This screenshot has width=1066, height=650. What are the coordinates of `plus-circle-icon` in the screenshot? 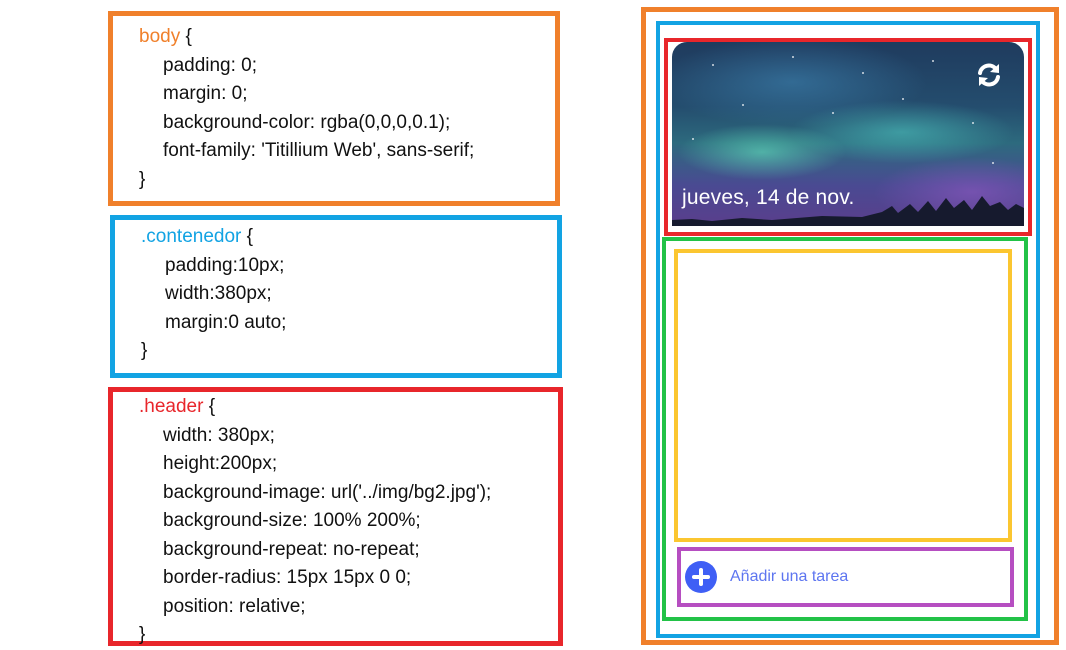 It's located at (701, 577).